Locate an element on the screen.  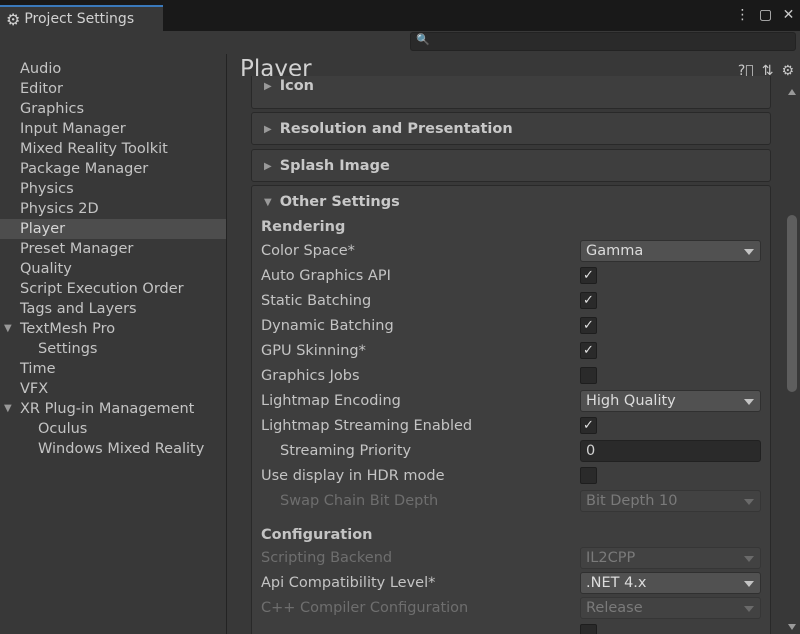
field-label: Scripting Backend is located at coordinates (327, 558).